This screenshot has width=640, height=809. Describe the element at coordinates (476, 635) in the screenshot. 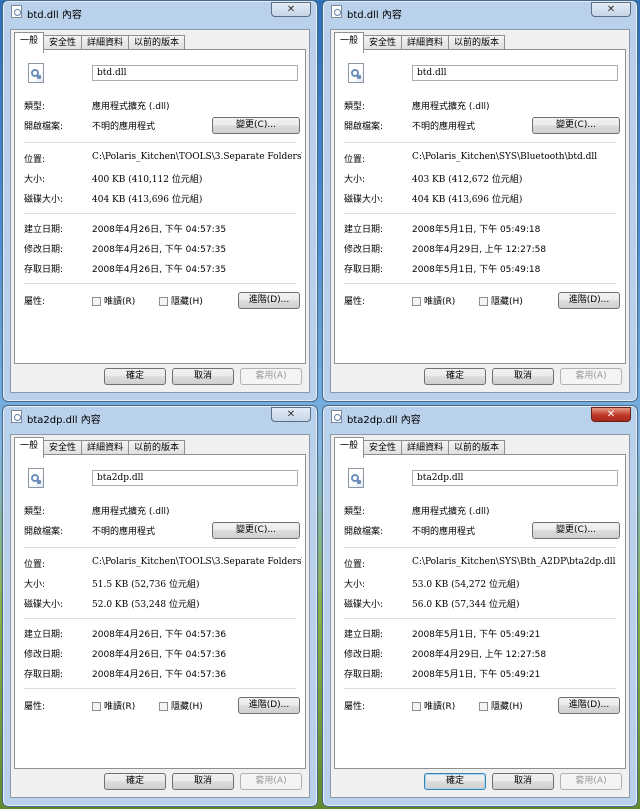

I see `created-value: 2008年5月1日, 下午 05:49:21` at that location.